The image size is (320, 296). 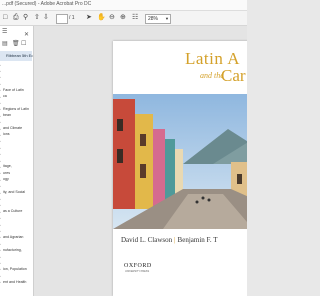 What do you see at coordinates (72, 18) in the screenshot?
I see `page-total: / 1` at bounding box center [72, 18].